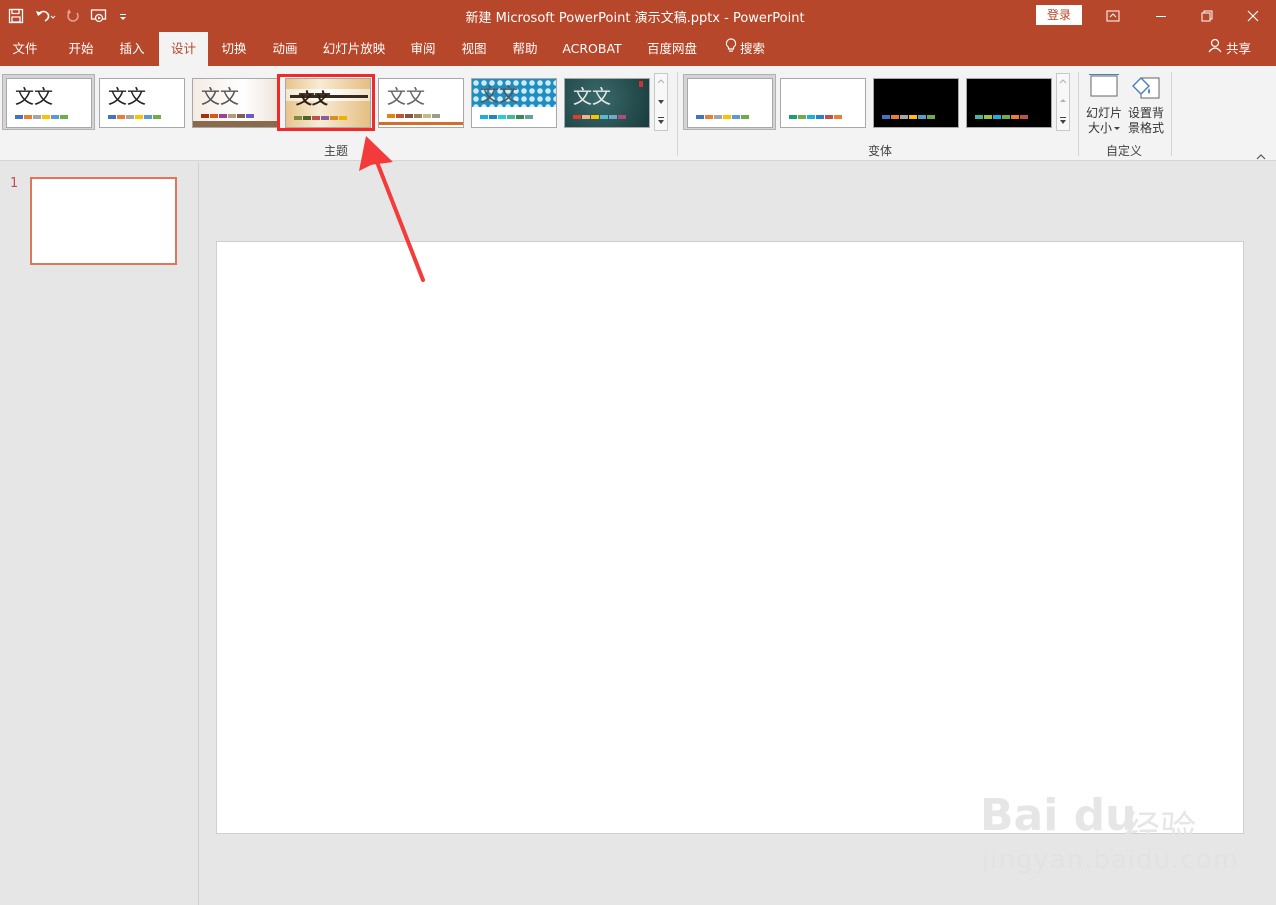  Describe the element at coordinates (1261, 155) in the screenshot. I see `collapse-ribbon-icon` at that location.